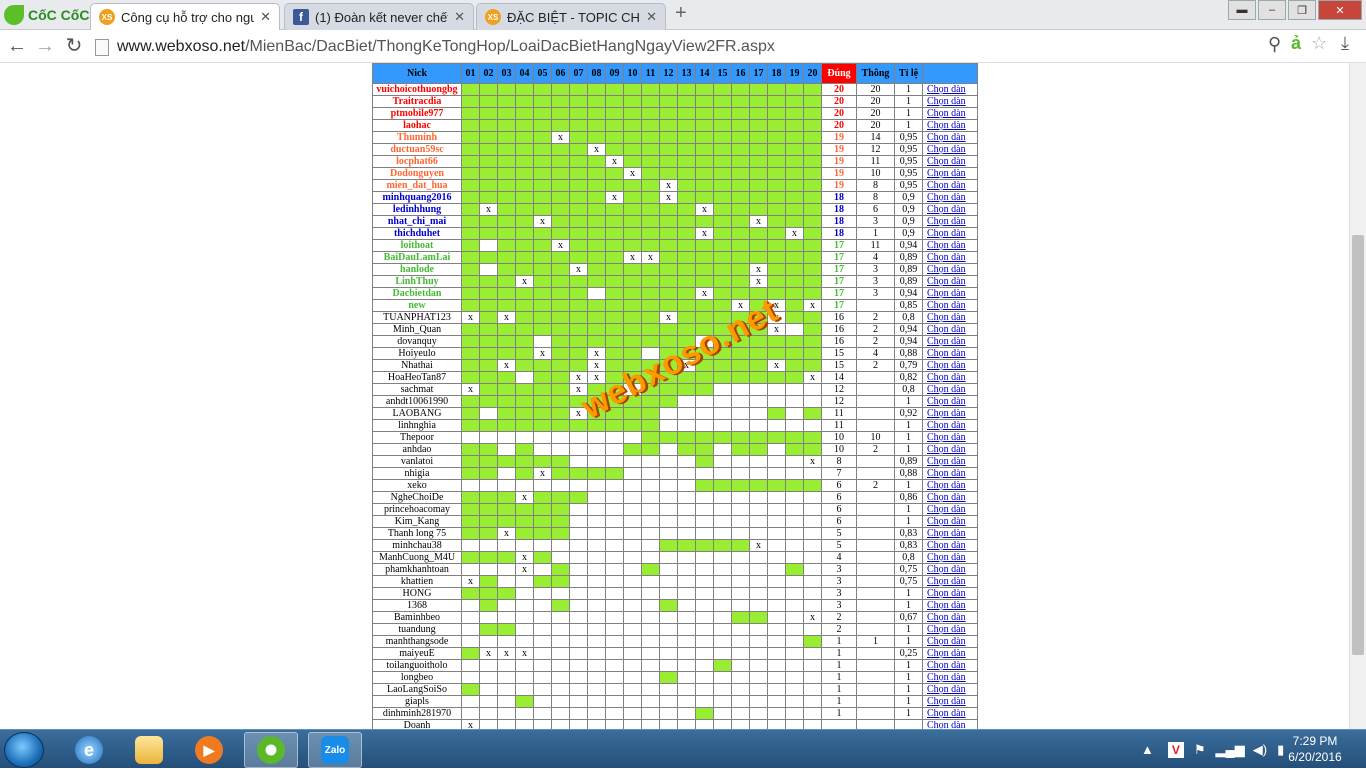 Image resolution: width=1366 pixels, height=769 pixels. I want to click on coccoc-taskbar-button, so click(271, 750).